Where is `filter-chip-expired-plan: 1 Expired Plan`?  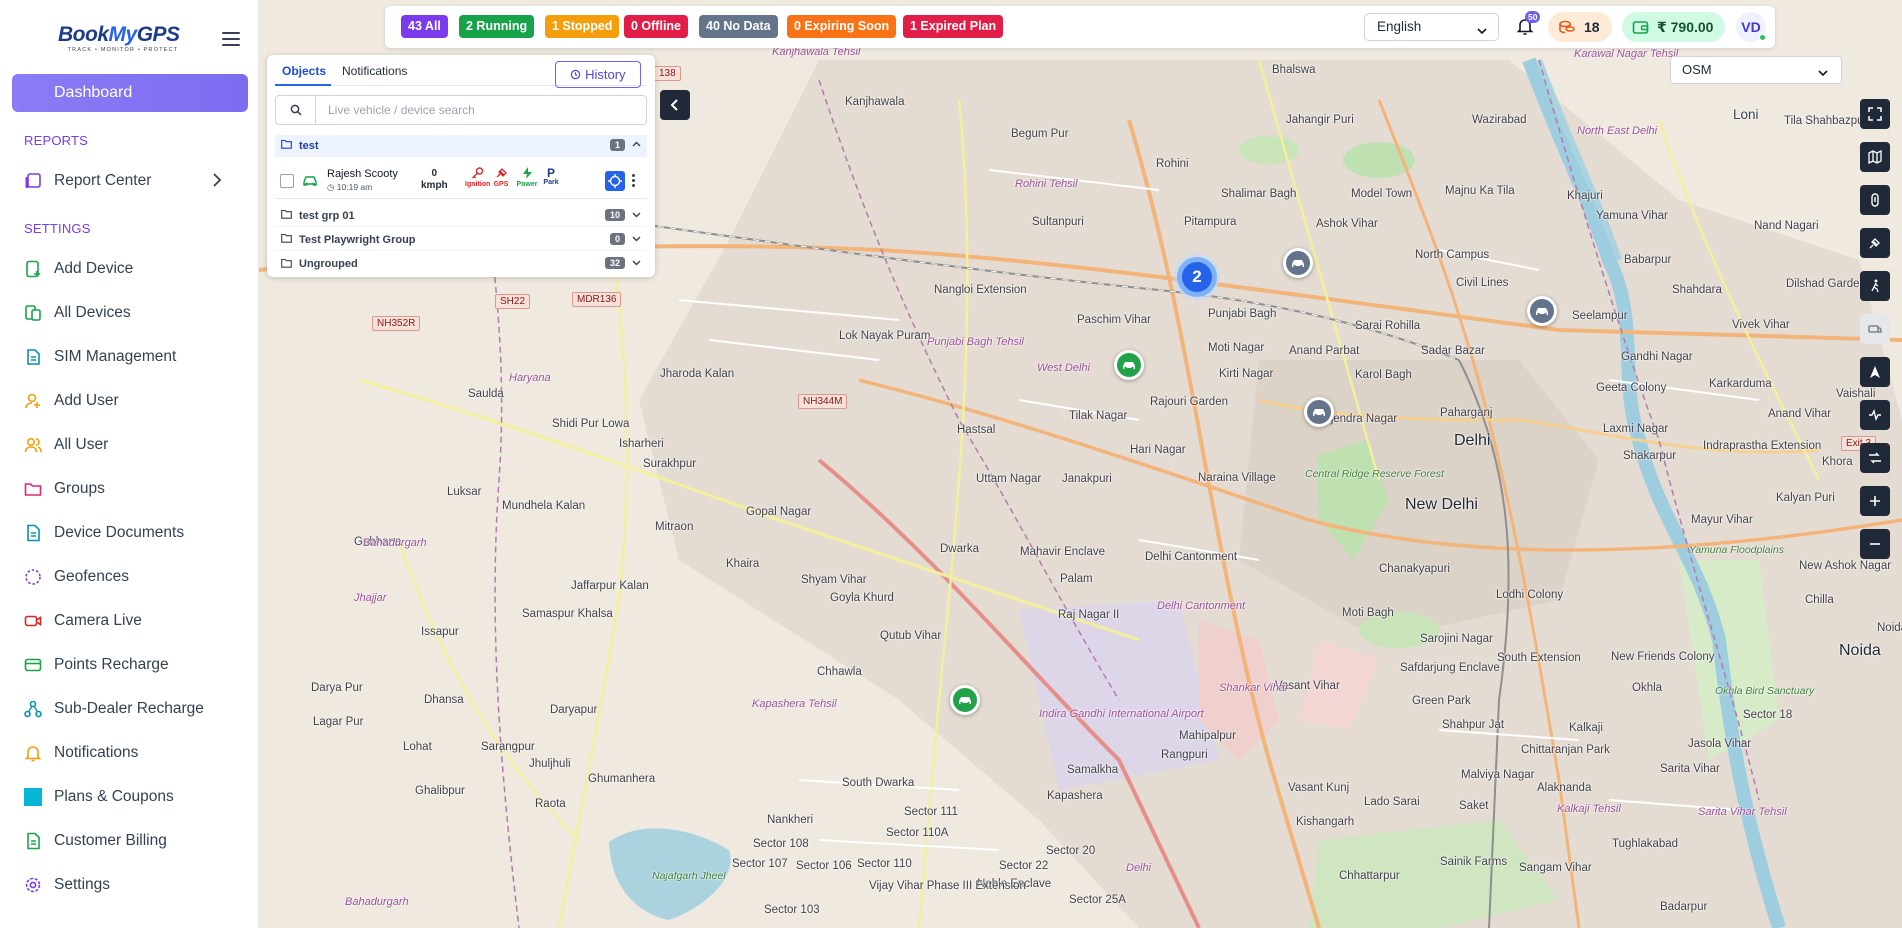
filter-chip-expired-plan: 1 Expired Plan is located at coordinates (953, 26).